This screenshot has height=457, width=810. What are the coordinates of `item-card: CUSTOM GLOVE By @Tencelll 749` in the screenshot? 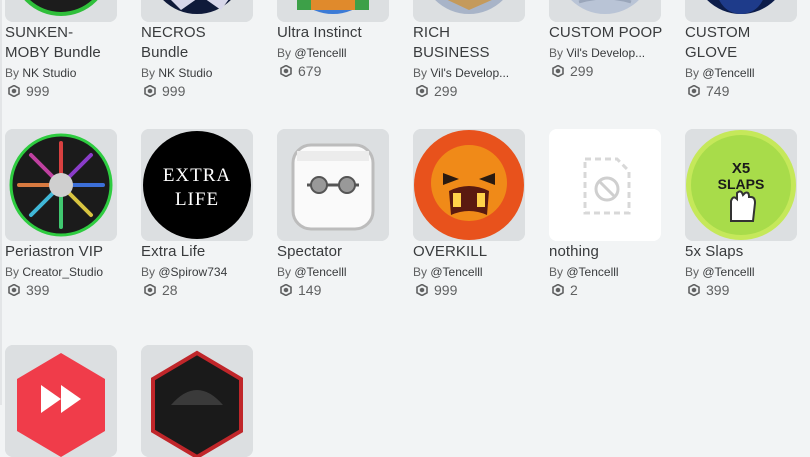 It's located at (742, 50).